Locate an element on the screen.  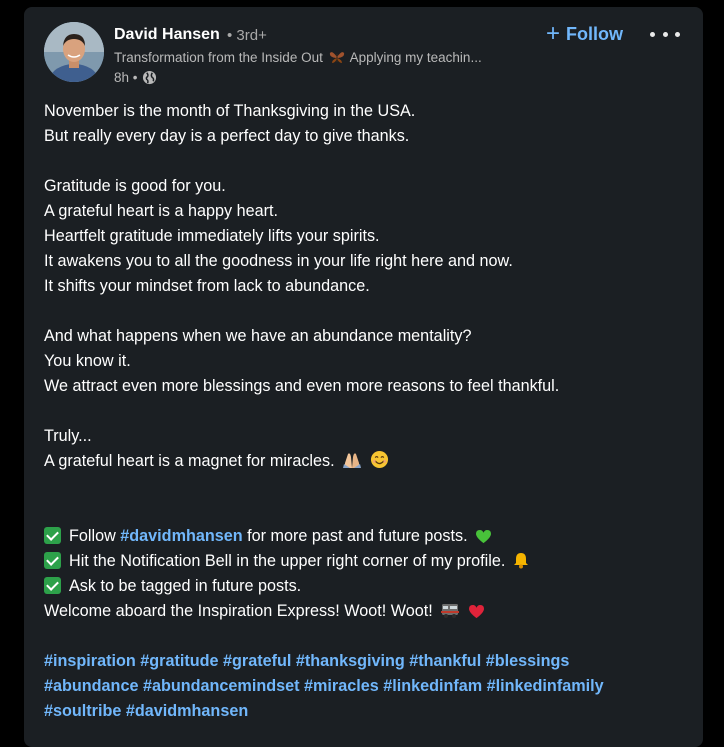
globe-icon is located at coordinates (149, 77).